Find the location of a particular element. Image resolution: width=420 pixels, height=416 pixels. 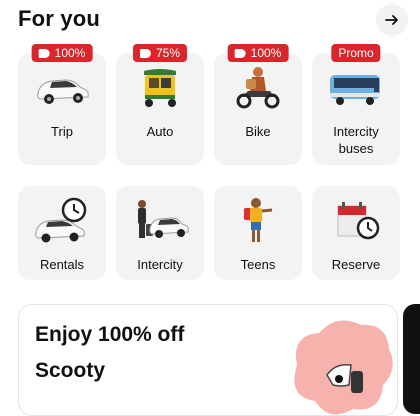

page-title: For you is located at coordinates (59, 18).